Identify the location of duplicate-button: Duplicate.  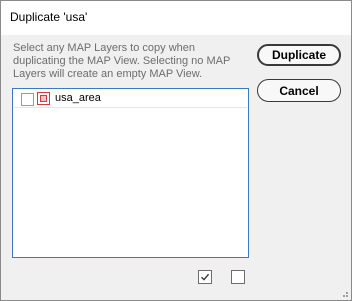
(299, 55).